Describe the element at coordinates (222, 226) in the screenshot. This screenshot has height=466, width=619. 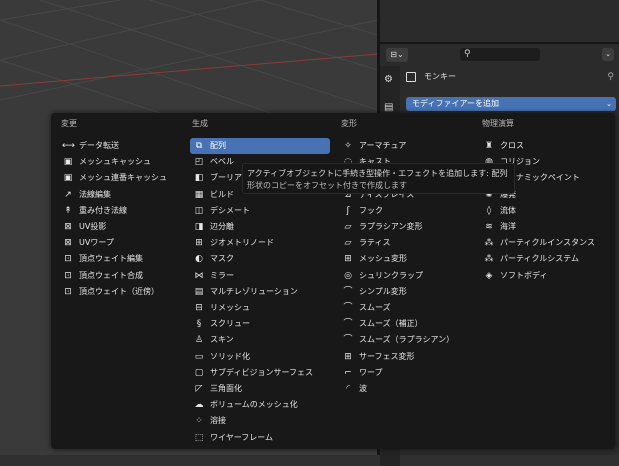
I see `menu-item-label: 辺分離` at that location.